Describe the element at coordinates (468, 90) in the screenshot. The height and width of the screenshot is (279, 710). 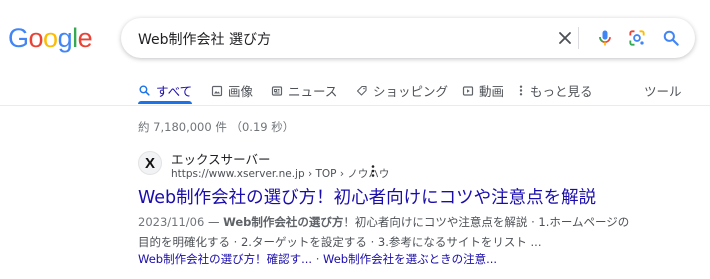
I see `video-icon` at that location.